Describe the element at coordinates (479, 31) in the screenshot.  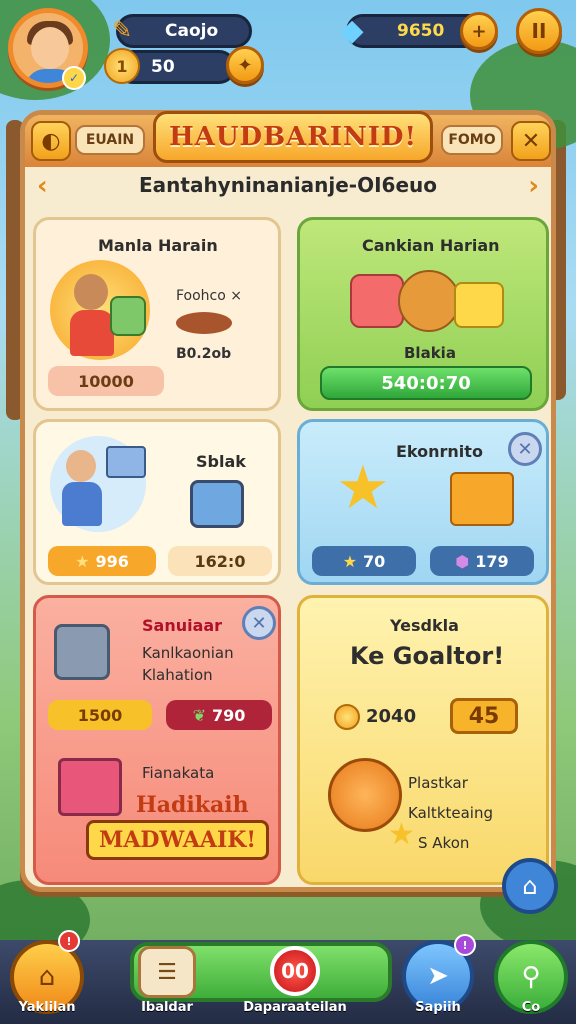
I see `add-gems-button: +` at that location.